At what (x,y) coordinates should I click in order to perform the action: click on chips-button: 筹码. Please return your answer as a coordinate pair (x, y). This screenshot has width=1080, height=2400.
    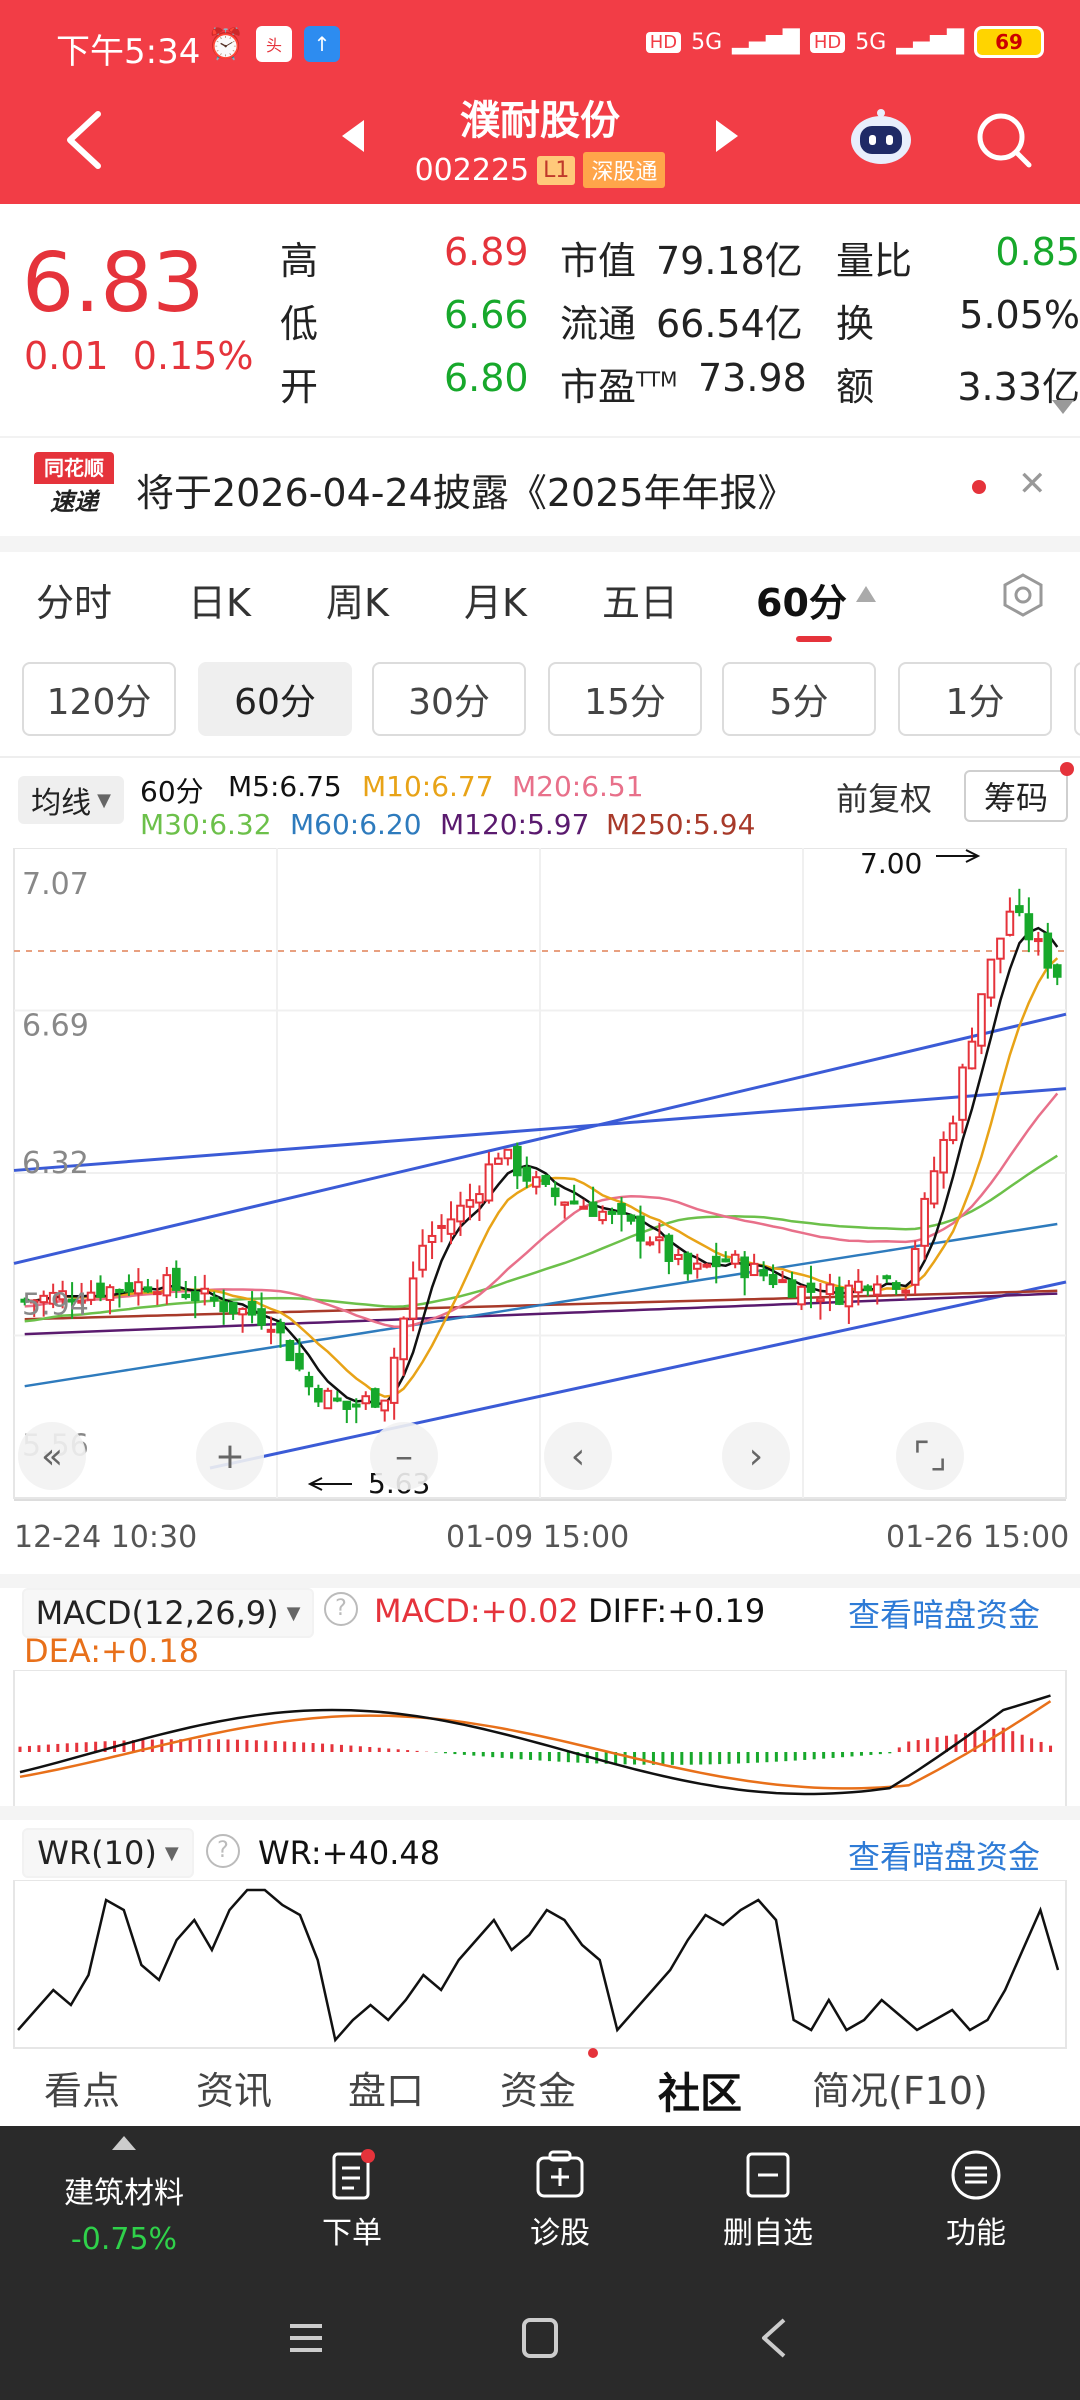
    Looking at the image, I should click on (1016, 796).